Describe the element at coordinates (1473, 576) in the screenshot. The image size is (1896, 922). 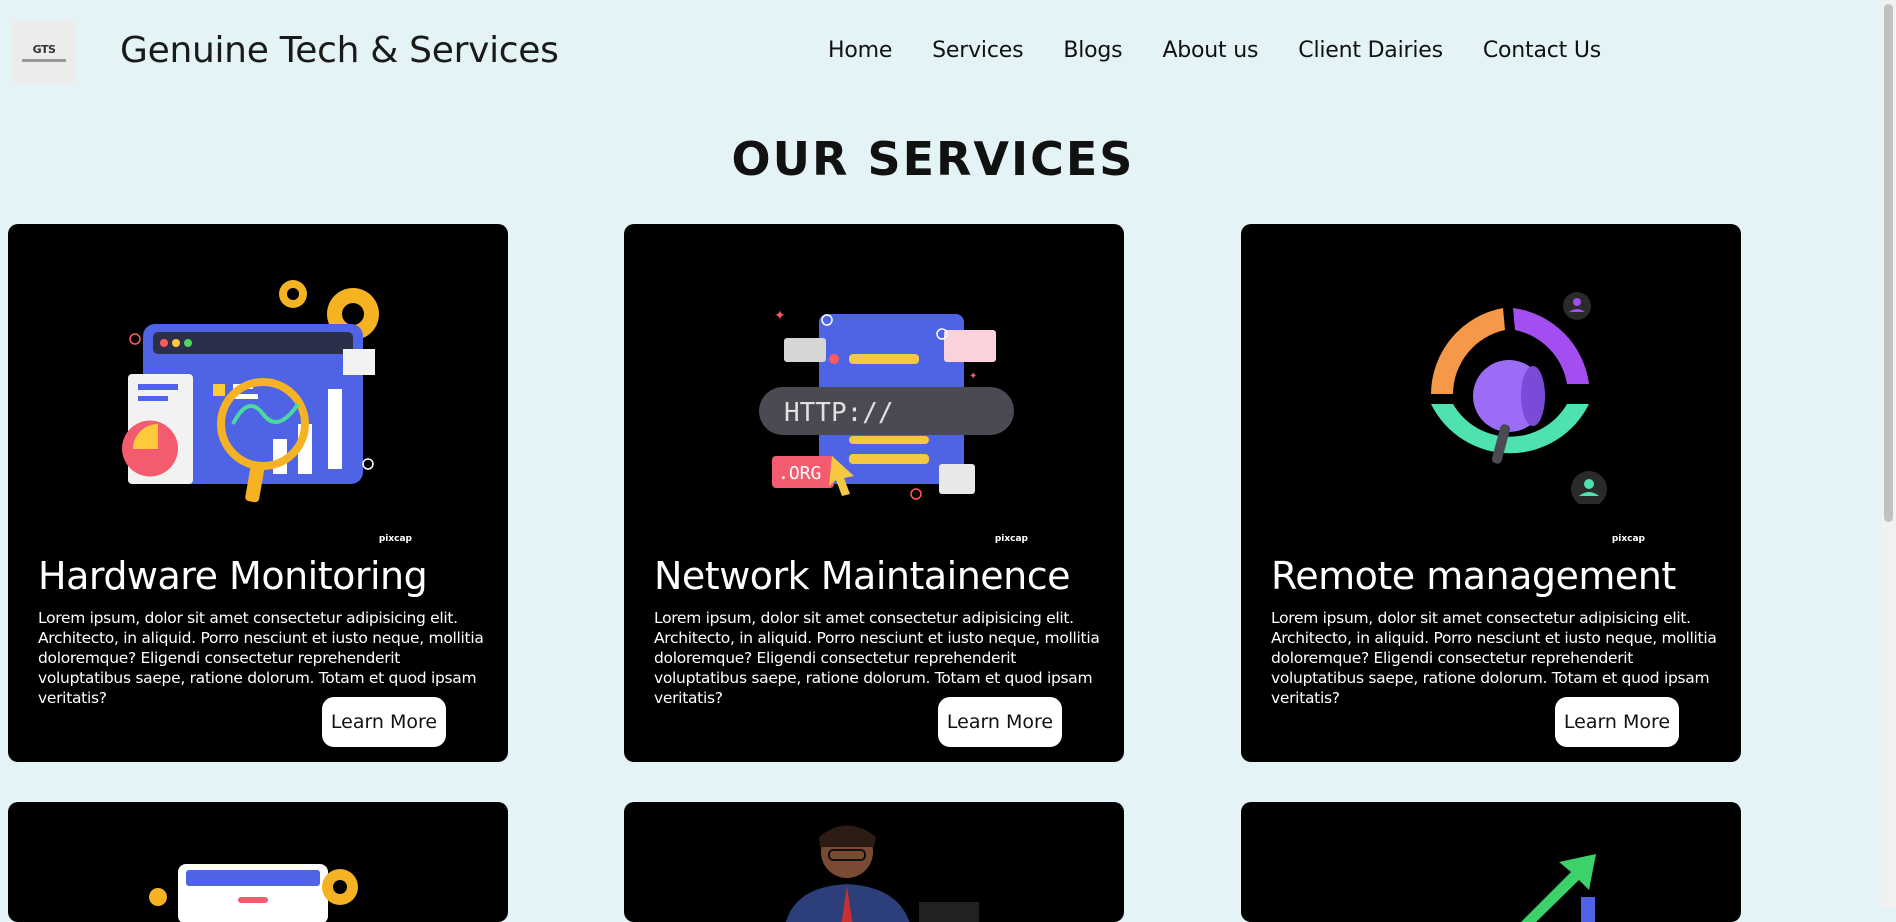
I see `card-title: Remote management` at that location.